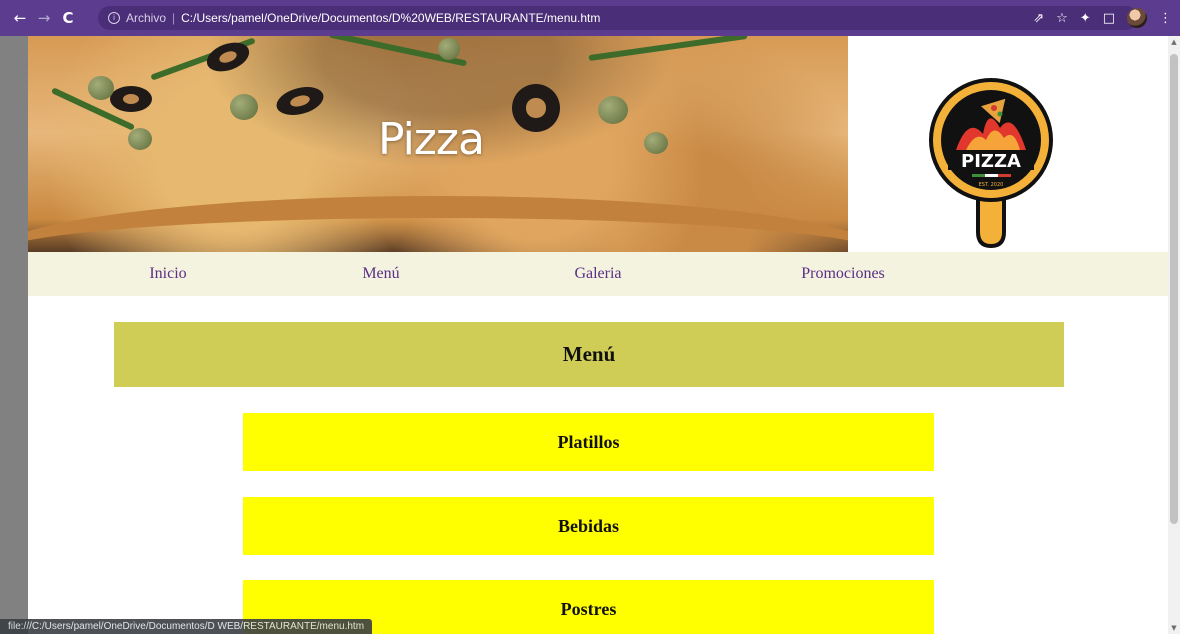  I want to click on pizza-crust, so click(438, 224).